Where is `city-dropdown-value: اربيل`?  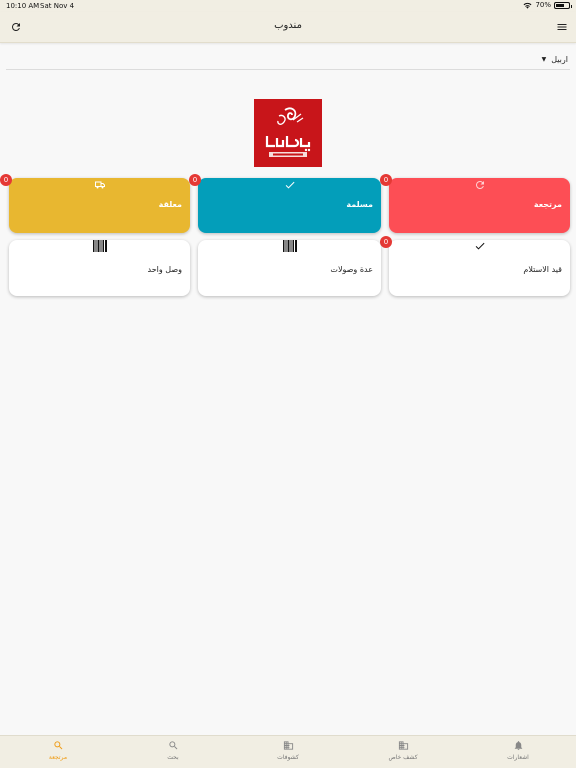
city-dropdown-value: اربيل is located at coordinates (559, 59).